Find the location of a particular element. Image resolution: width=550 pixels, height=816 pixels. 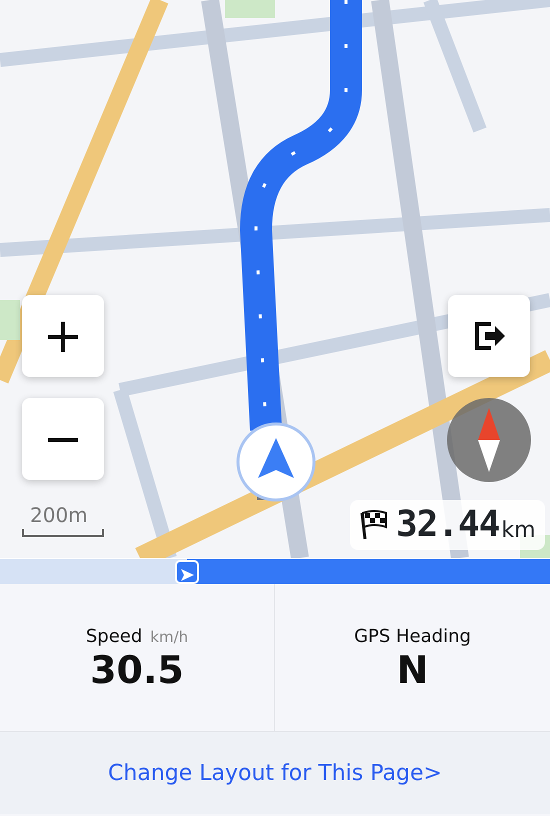

stat-label: GPS Heading is located at coordinates (412, 637).